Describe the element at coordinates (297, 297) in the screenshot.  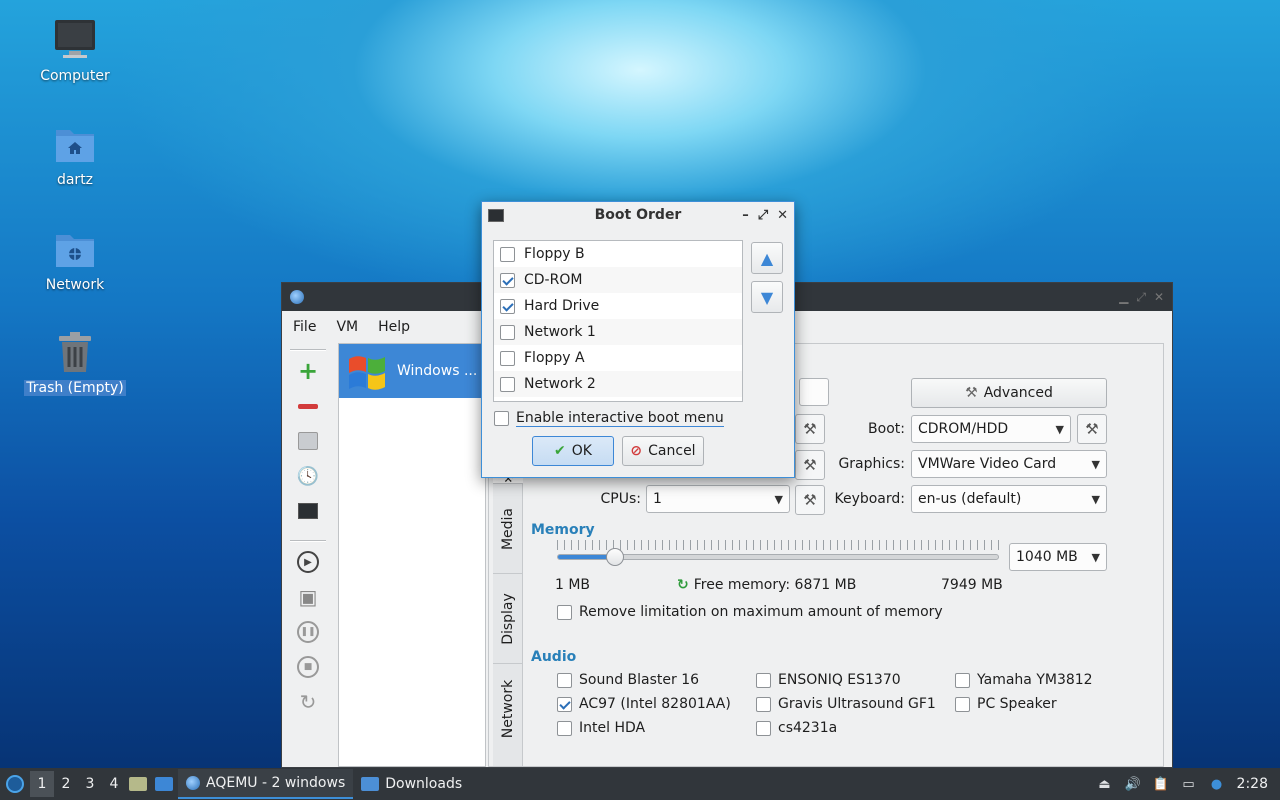
I see `aqemu-app-icon` at that location.